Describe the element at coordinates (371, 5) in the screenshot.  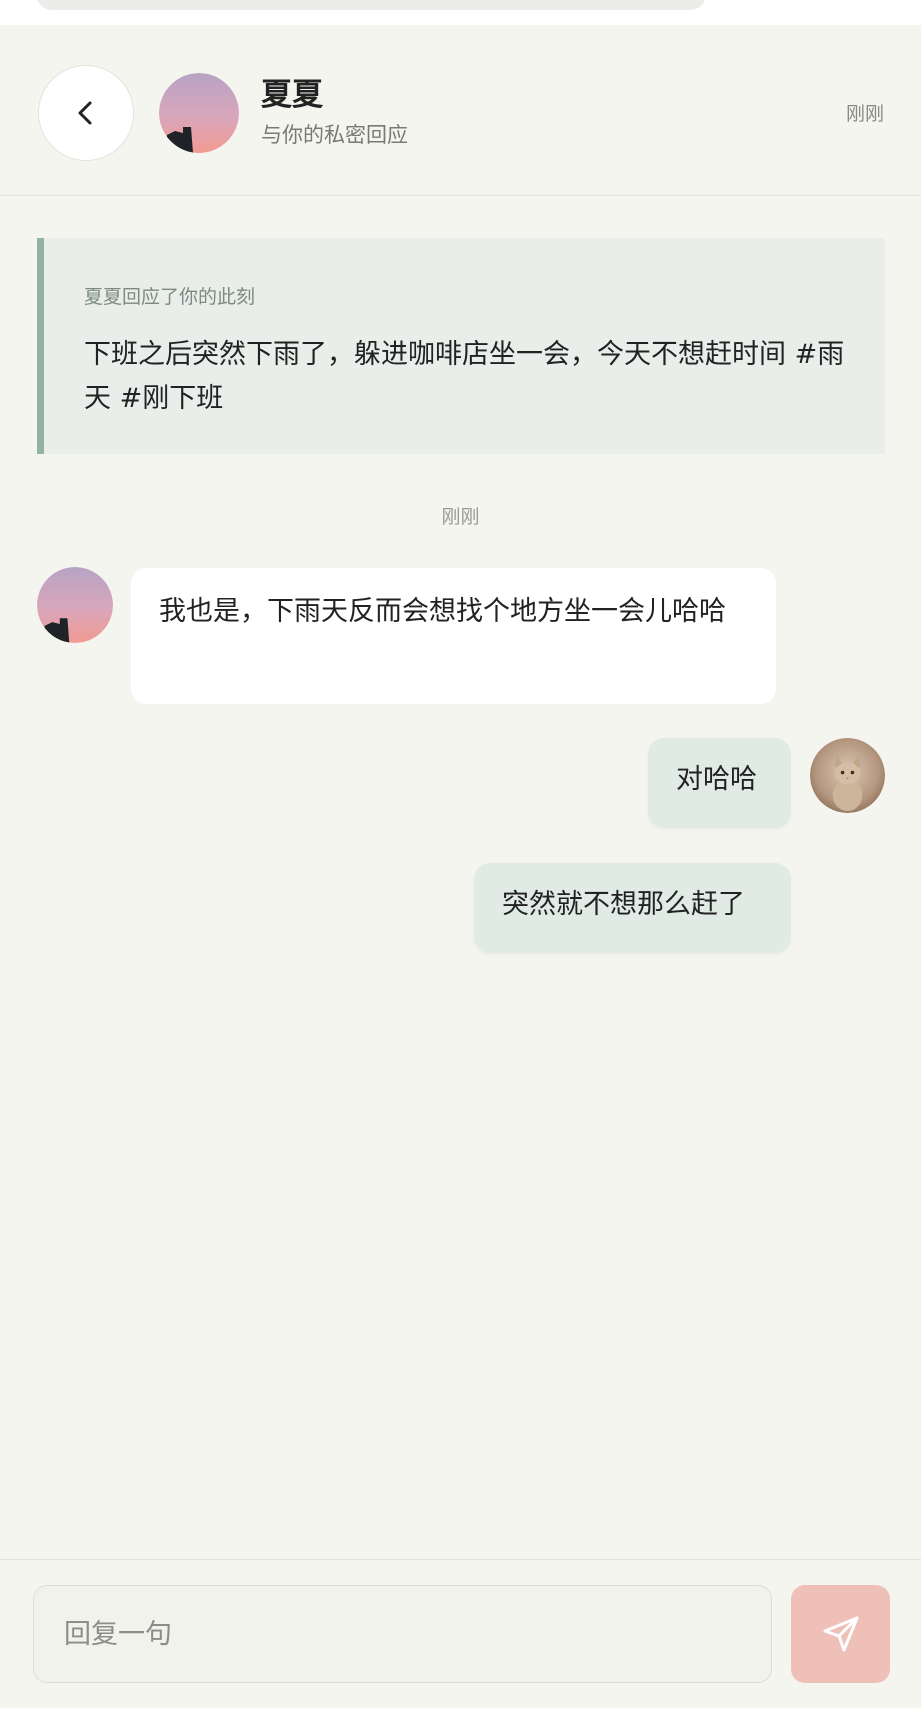
I see `top-search-pill` at that location.